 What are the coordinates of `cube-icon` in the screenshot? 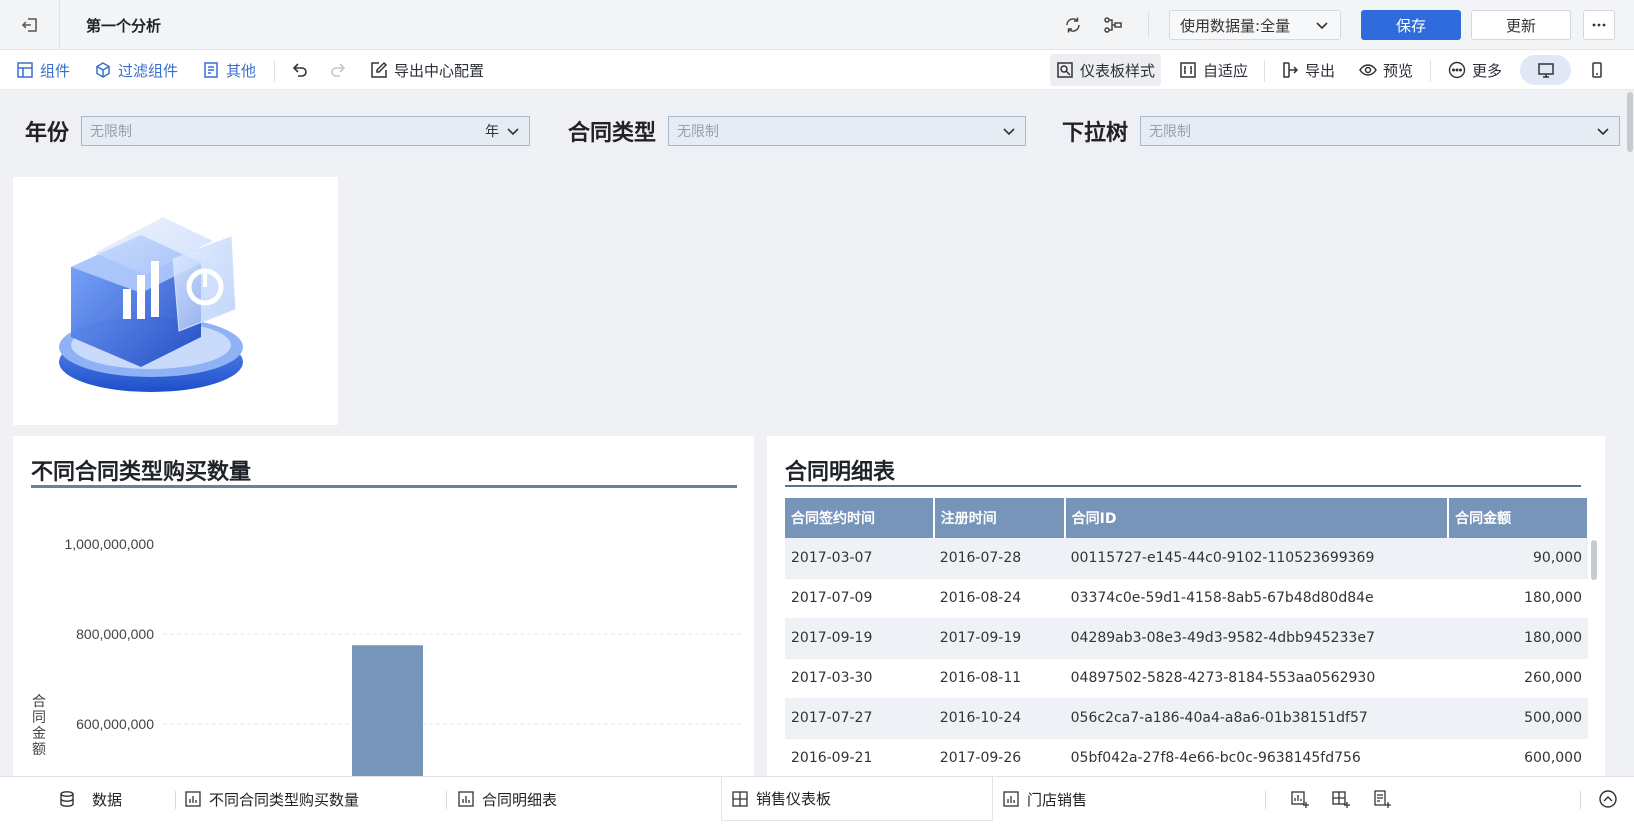 It's located at (103, 70).